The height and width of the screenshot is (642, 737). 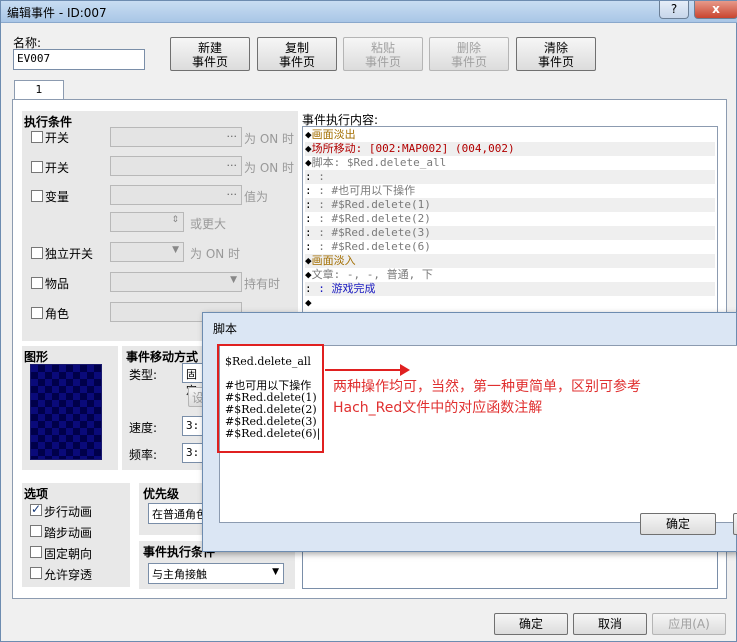 What do you see at coordinates (270, 398) in the screenshot?
I see `annotation-red-box` at bounding box center [270, 398].